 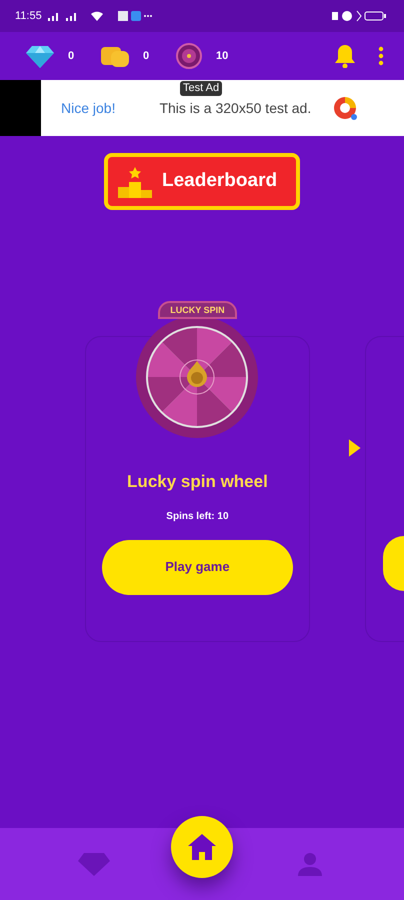 I want to click on wheel-badge: LUCKY SPIN, so click(x=197, y=310).